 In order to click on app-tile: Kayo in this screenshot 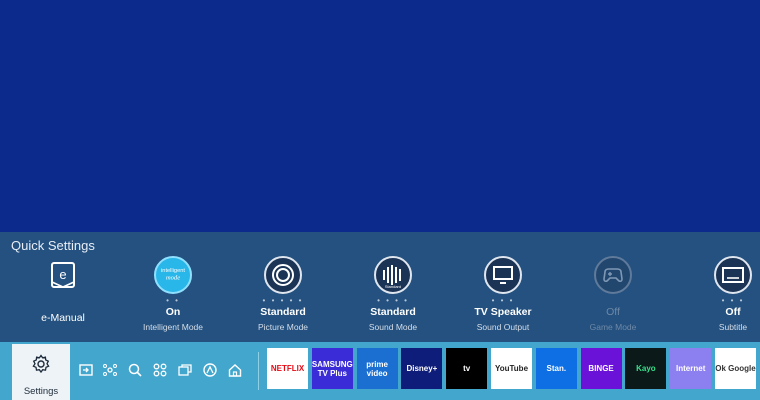, I will do `click(646, 368)`.